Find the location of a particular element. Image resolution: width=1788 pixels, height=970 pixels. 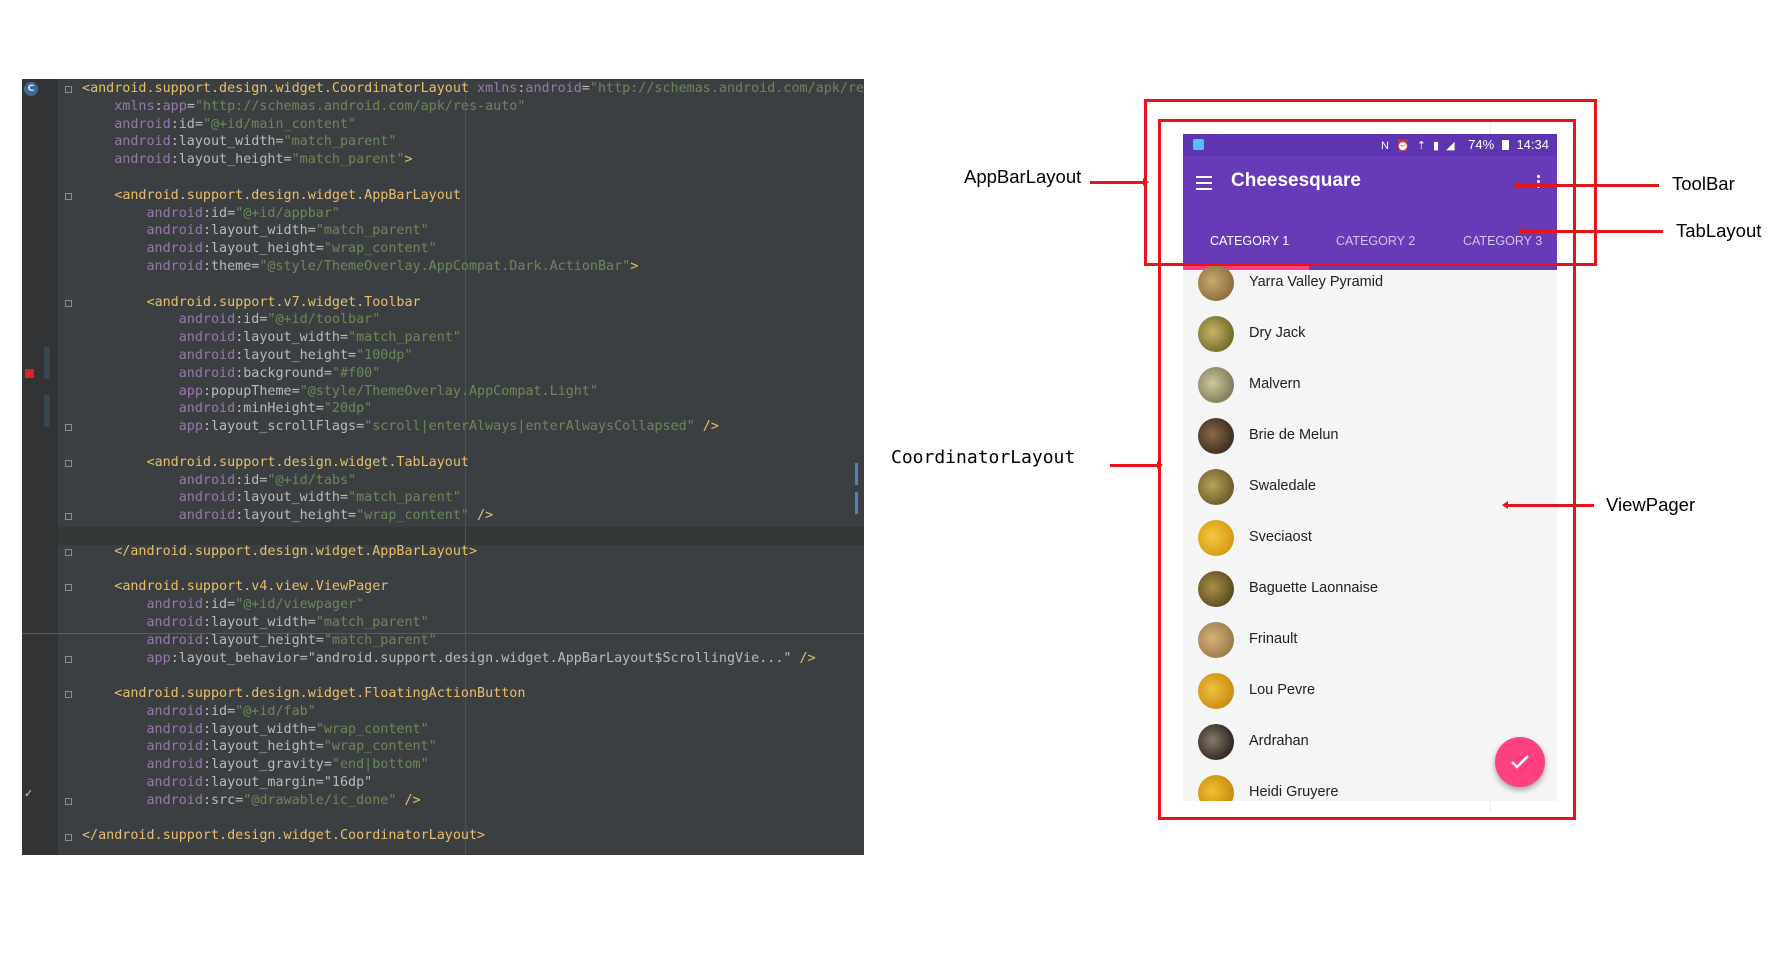

code-line: <android.support.v7.widget.Toolbar is located at coordinates (473, 303).